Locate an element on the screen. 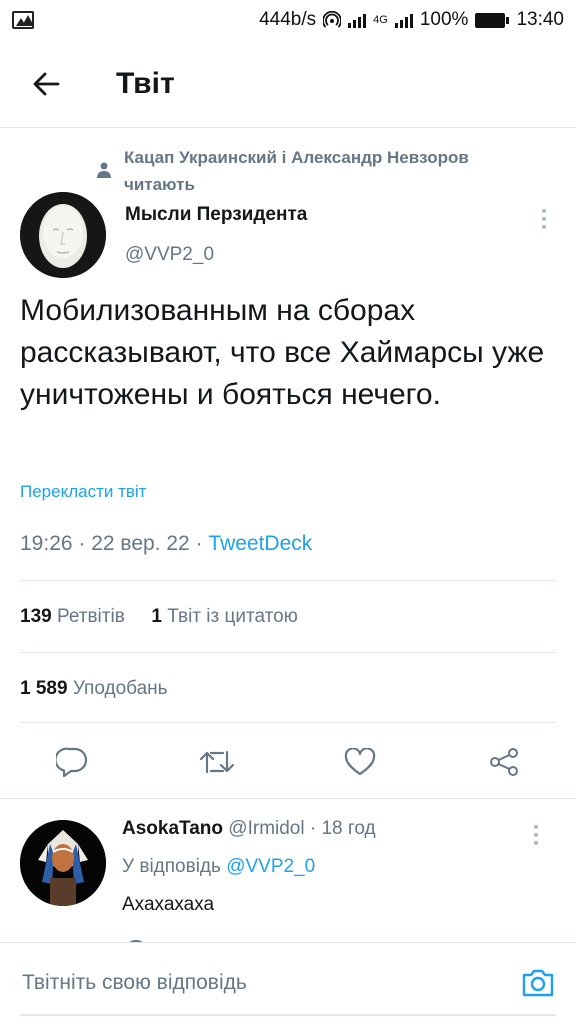 The height and width of the screenshot is (1024, 576). network-speed: 444b/s is located at coordinates (288, 19).